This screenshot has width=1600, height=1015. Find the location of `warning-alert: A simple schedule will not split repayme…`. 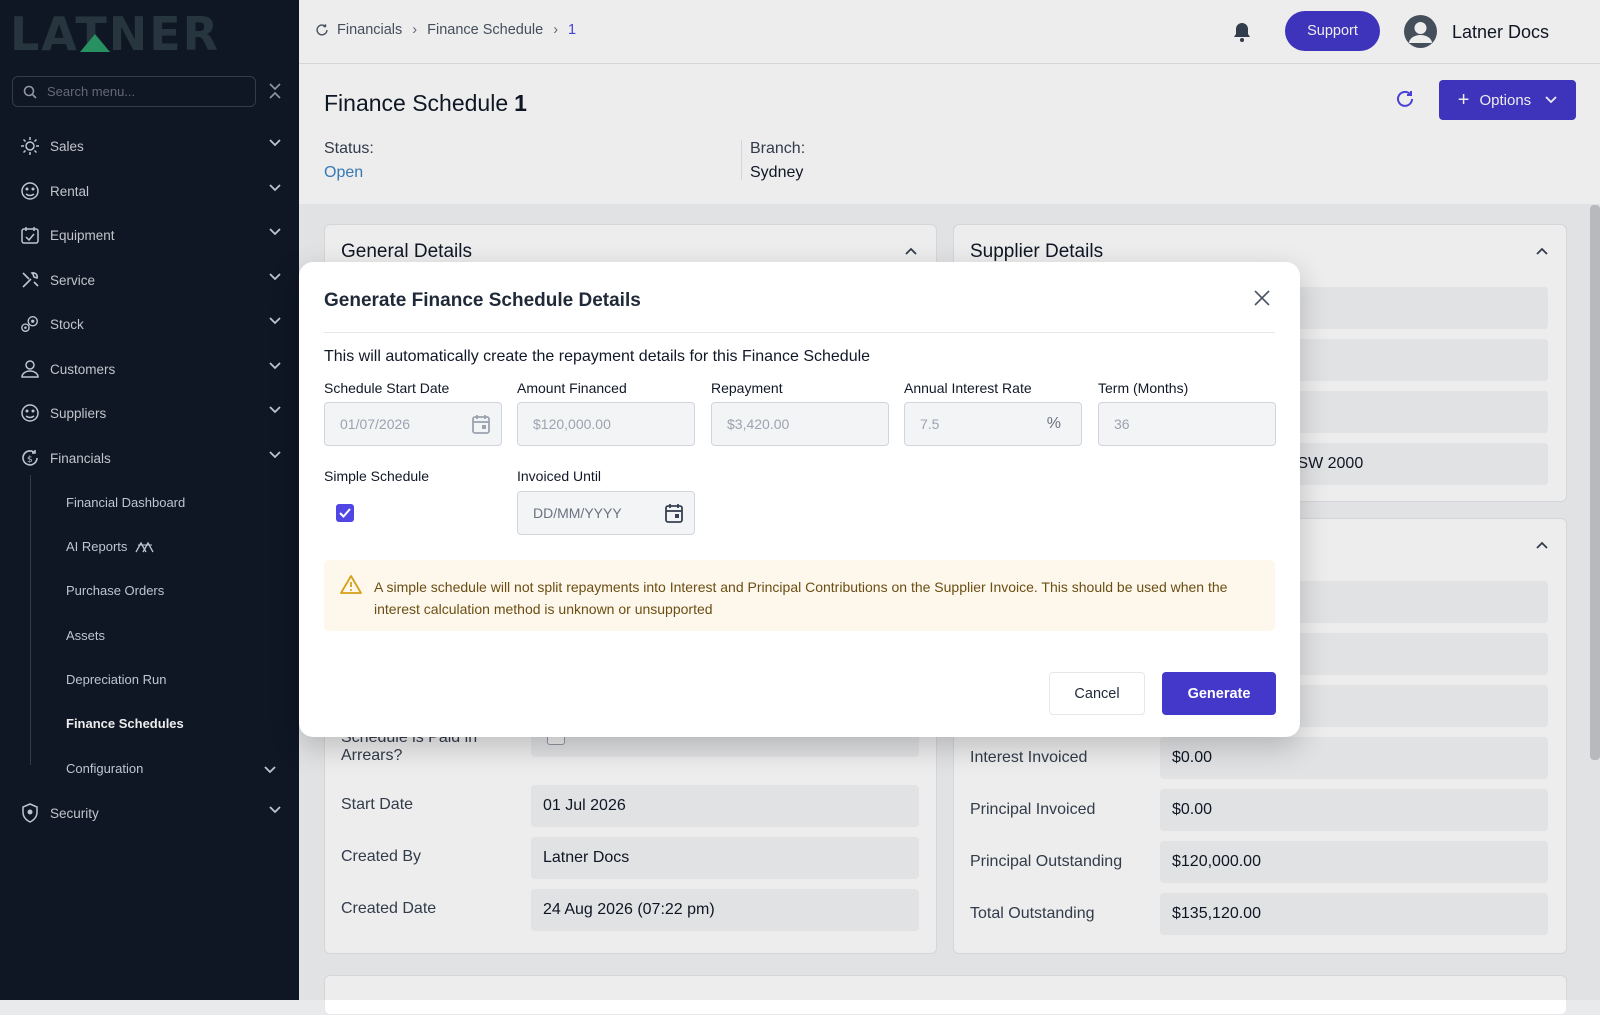

warning-alert: A simple schedule will not split repayme… is located at coordinates (799, 595).